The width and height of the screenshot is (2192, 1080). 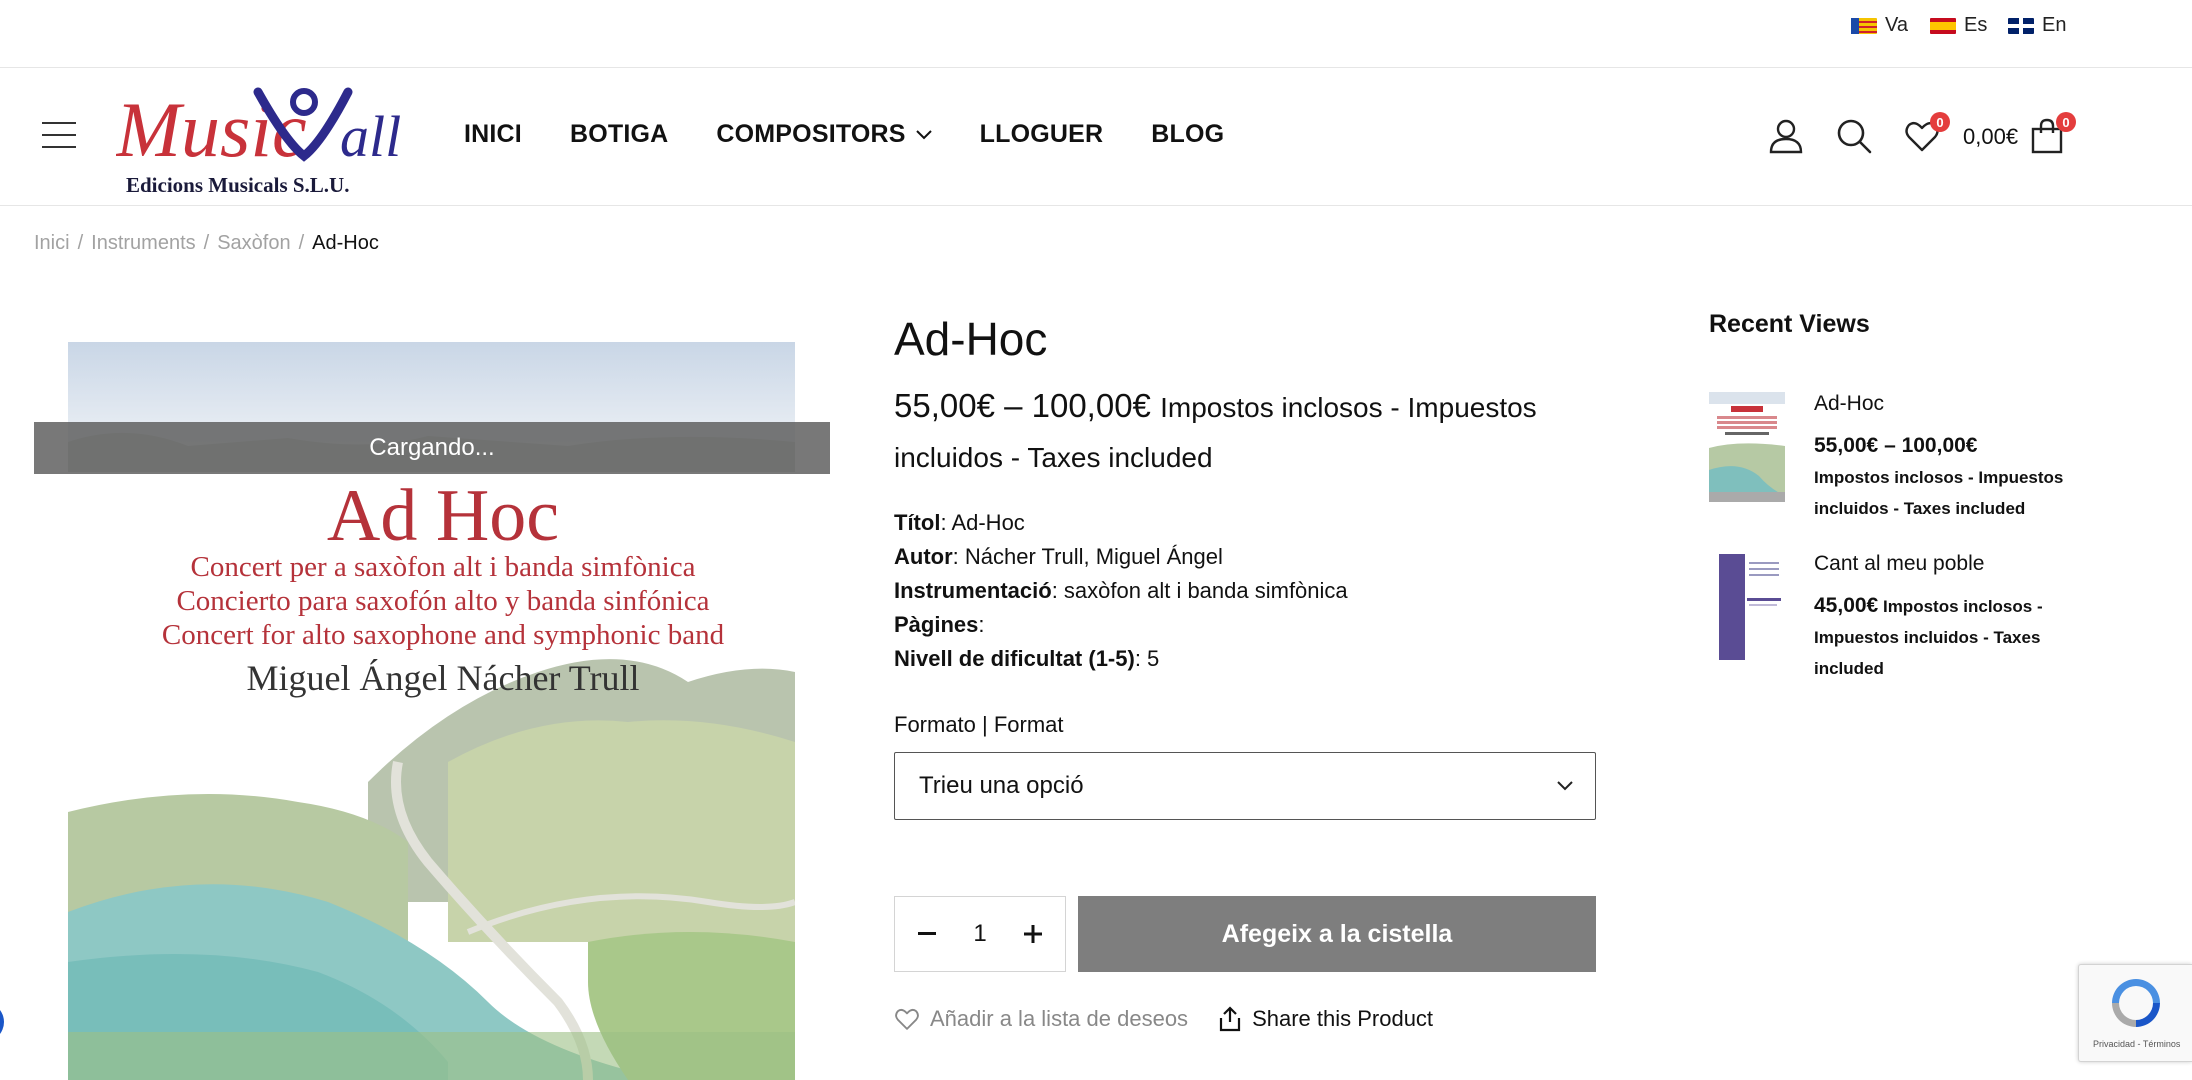 What do you see at coordinates (1246, 557) in the screenshot?
I see `attribute-row: Autor: Nácher Trull, Miguel Ángel` at bounding box center [1246, 557].